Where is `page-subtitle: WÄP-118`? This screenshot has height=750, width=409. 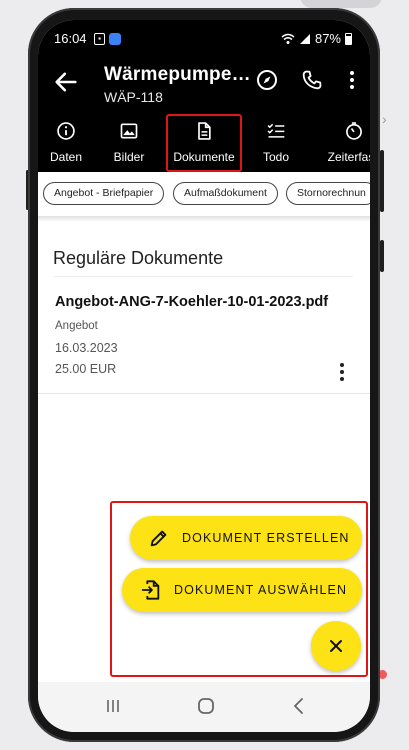
page-subtitle: WÄP-118 is located at coordinates (133, 97).